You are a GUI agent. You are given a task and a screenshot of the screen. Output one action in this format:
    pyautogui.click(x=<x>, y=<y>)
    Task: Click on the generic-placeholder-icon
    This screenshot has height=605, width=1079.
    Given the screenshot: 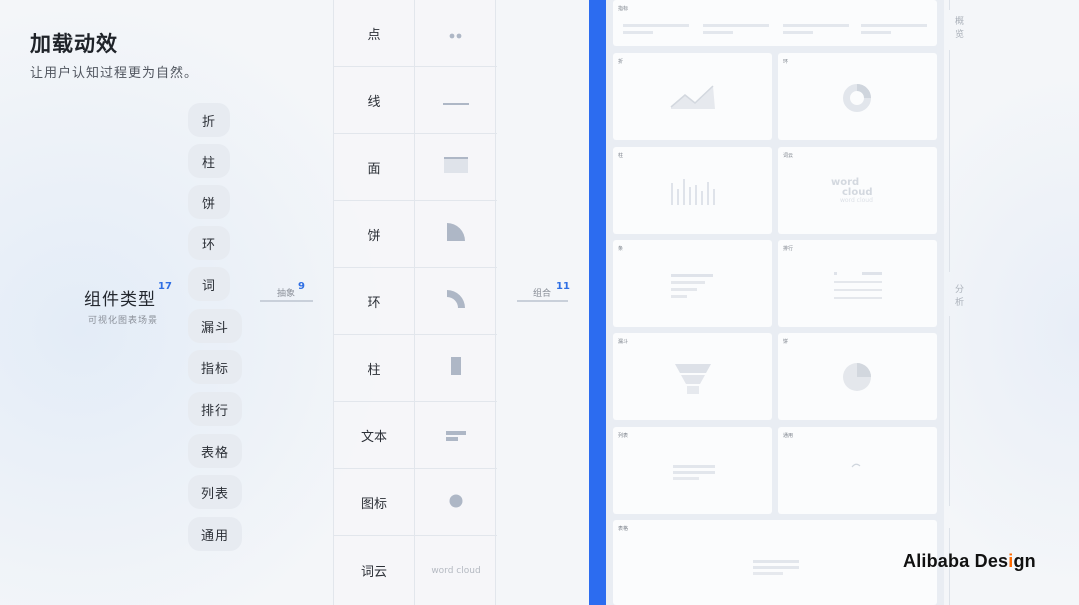 What is the action you would take?
    pyautogui.click(x=856, y=465)
    